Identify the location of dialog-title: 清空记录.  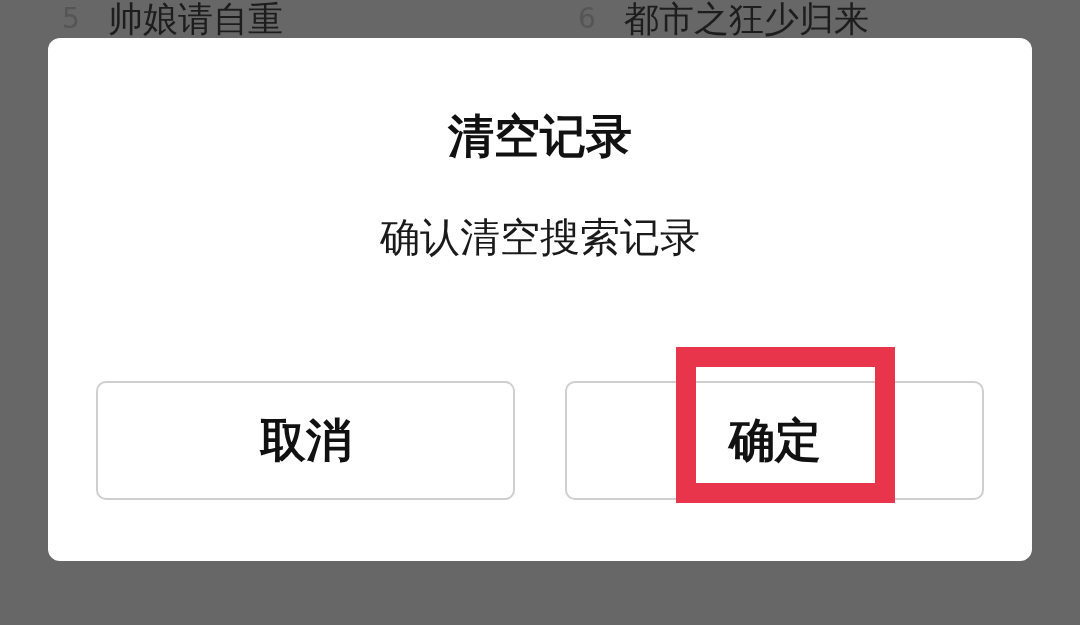
(540, 136).